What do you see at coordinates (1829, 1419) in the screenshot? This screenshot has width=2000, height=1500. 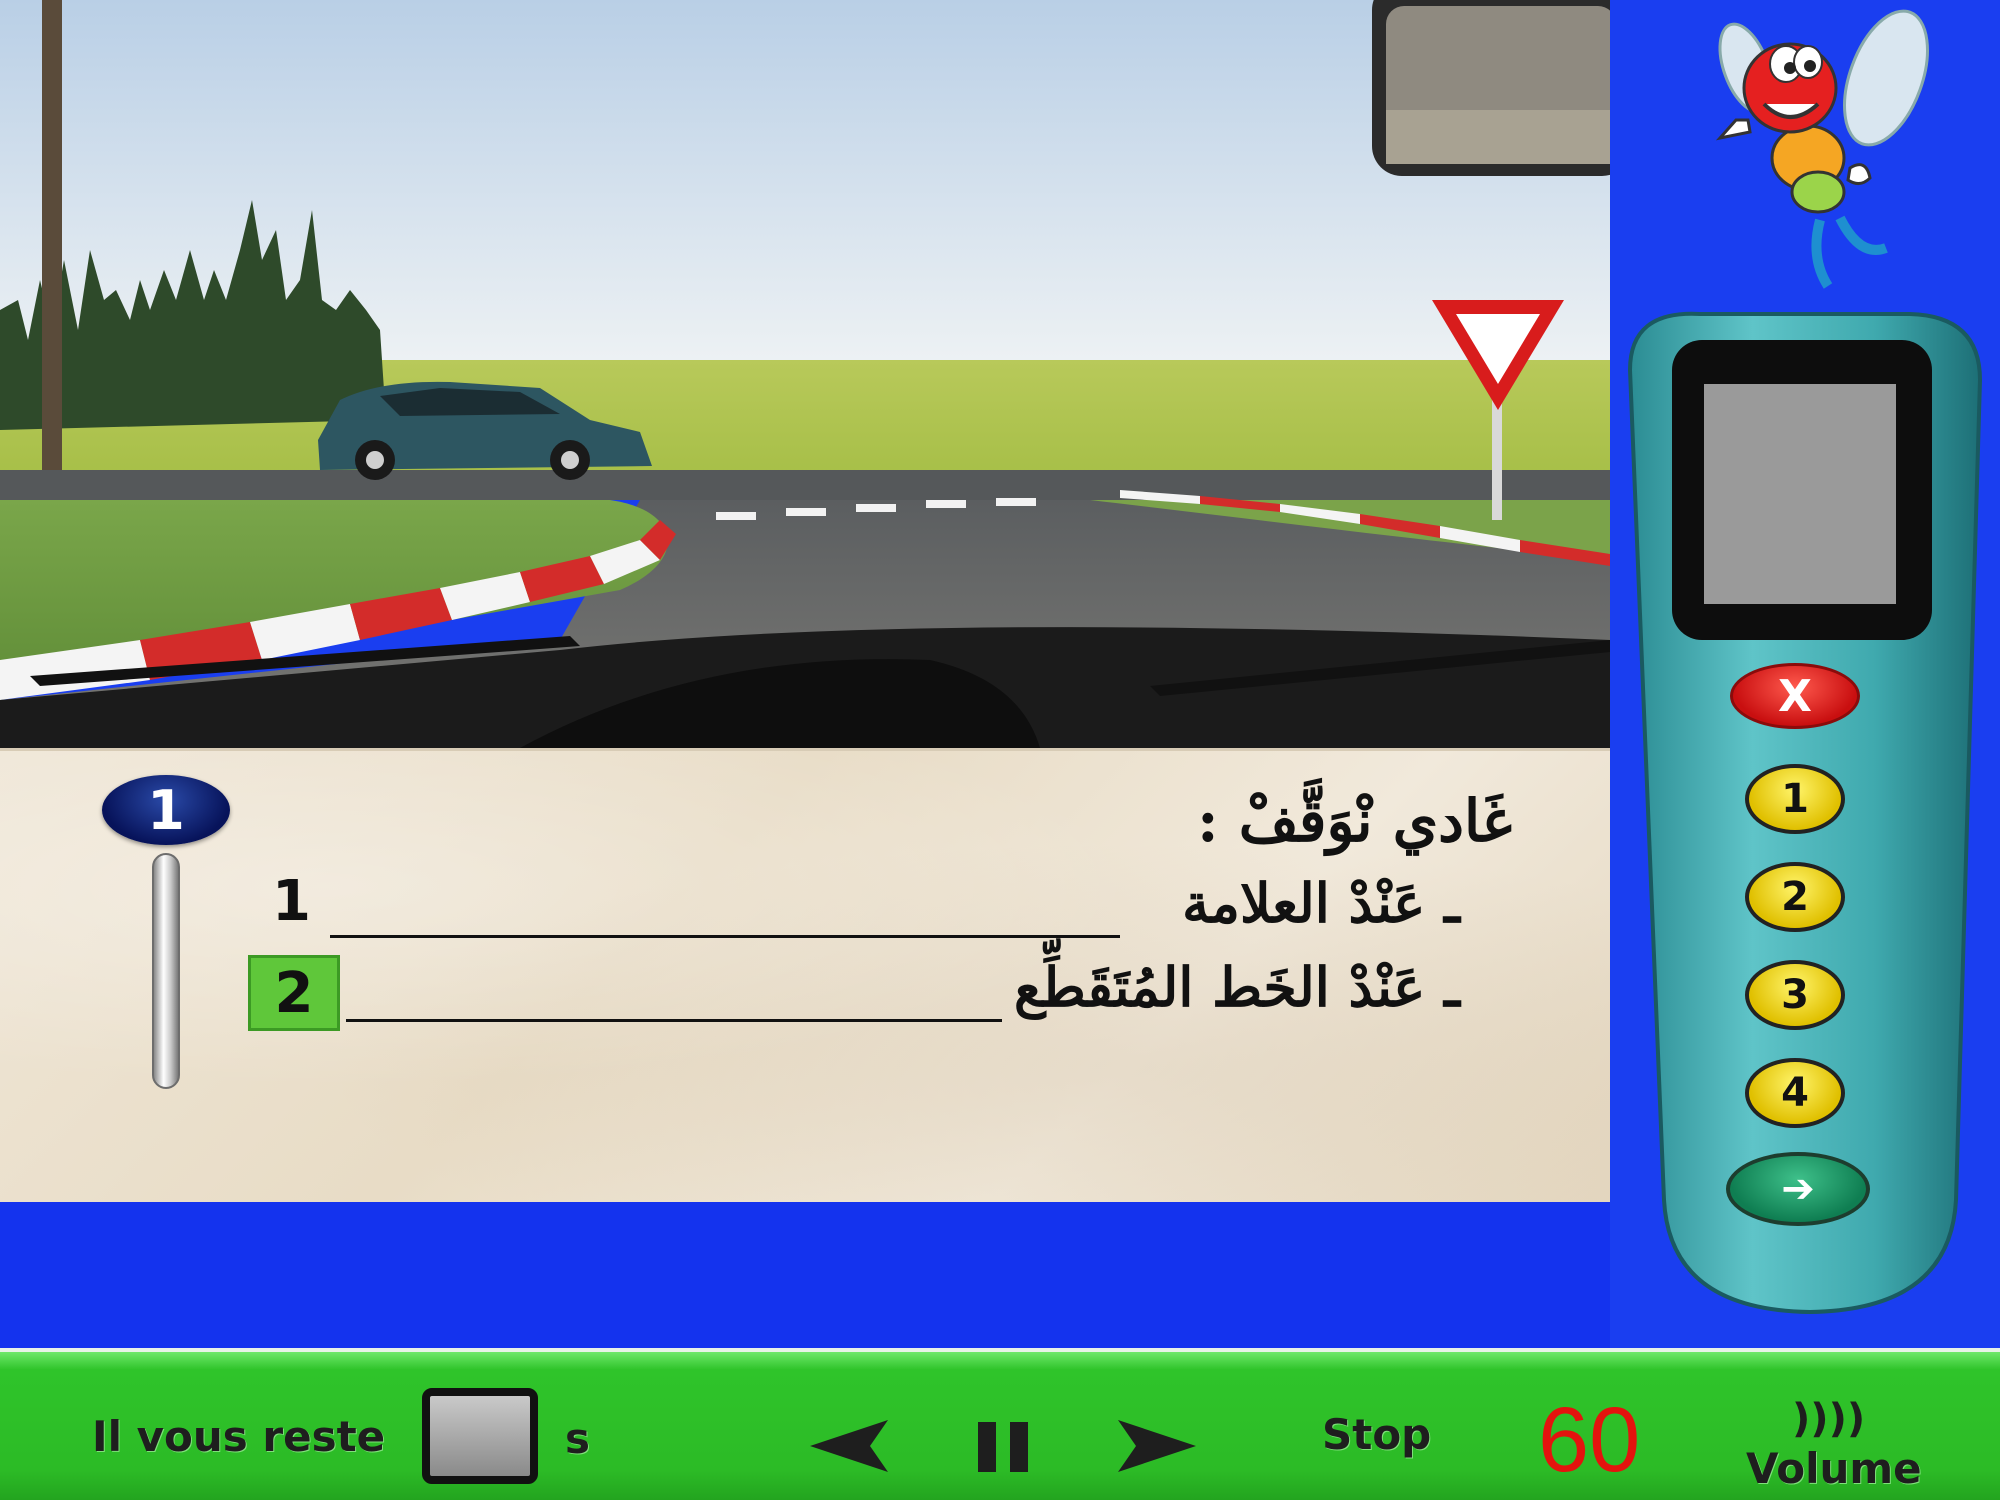 I see `speaker-waves-icon: ))))` at bounding box center [1829, 1419].